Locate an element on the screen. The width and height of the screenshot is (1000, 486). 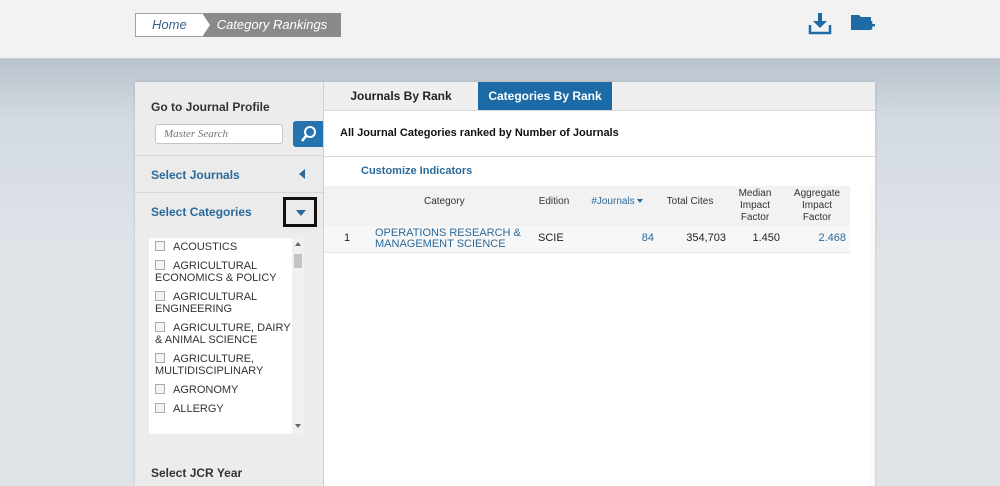
cell-median-impact-factor: 1.450 is located at coordinates (766, 238).